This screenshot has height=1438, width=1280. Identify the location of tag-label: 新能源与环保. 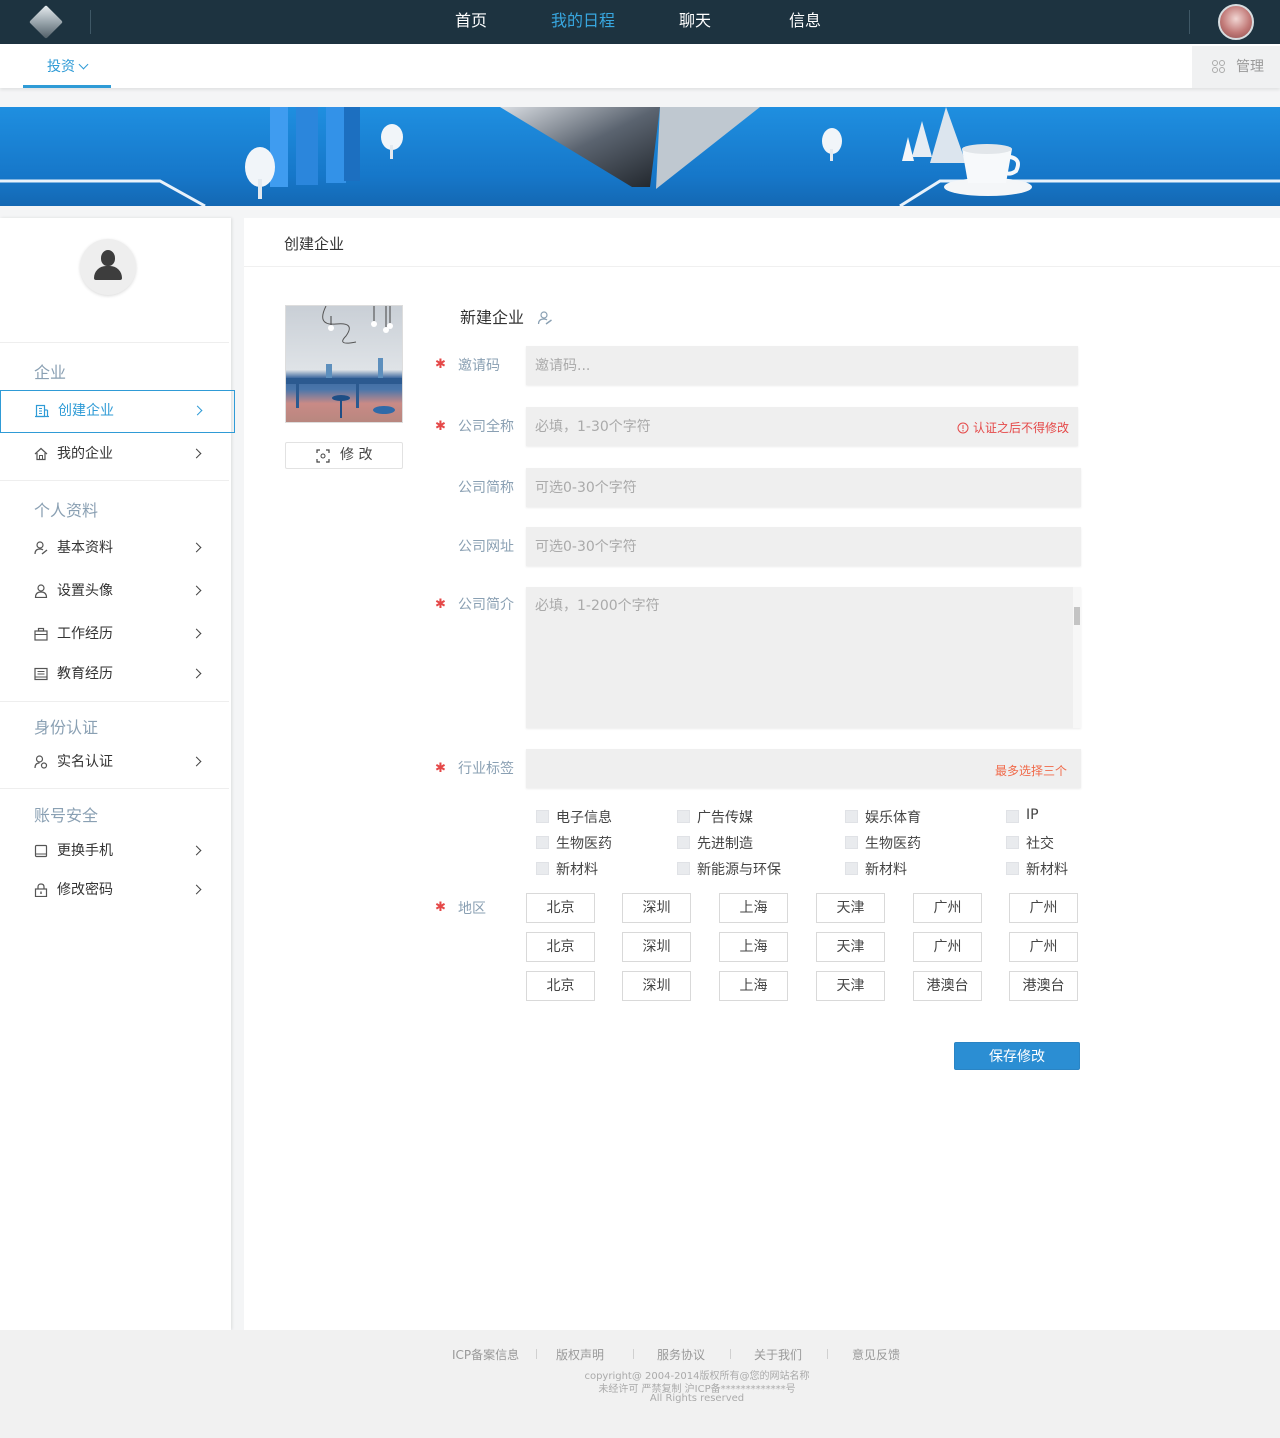
(739, 870).